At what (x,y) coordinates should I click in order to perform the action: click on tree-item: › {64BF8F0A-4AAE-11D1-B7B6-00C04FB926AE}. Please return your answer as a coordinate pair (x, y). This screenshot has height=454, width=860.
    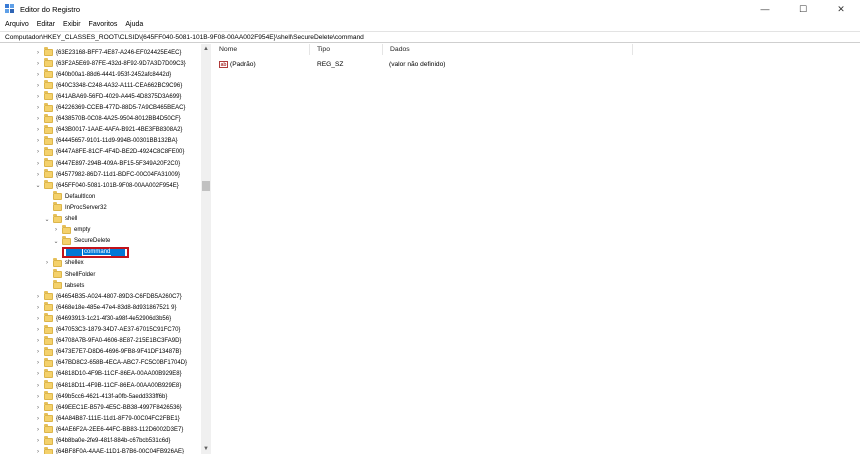
    Looking at the image, I should click on (110, 450).